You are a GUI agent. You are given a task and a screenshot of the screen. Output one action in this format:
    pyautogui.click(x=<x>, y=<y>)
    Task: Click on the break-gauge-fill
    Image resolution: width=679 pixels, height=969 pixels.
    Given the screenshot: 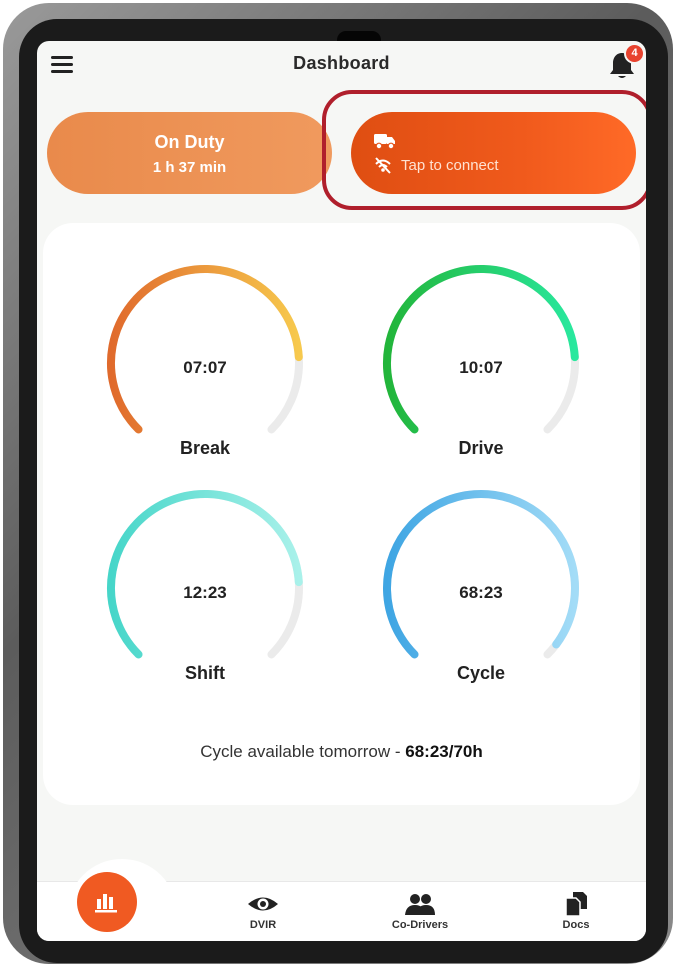 What is the action you would take?
    pyautogui.click(x=205, y=349)
    